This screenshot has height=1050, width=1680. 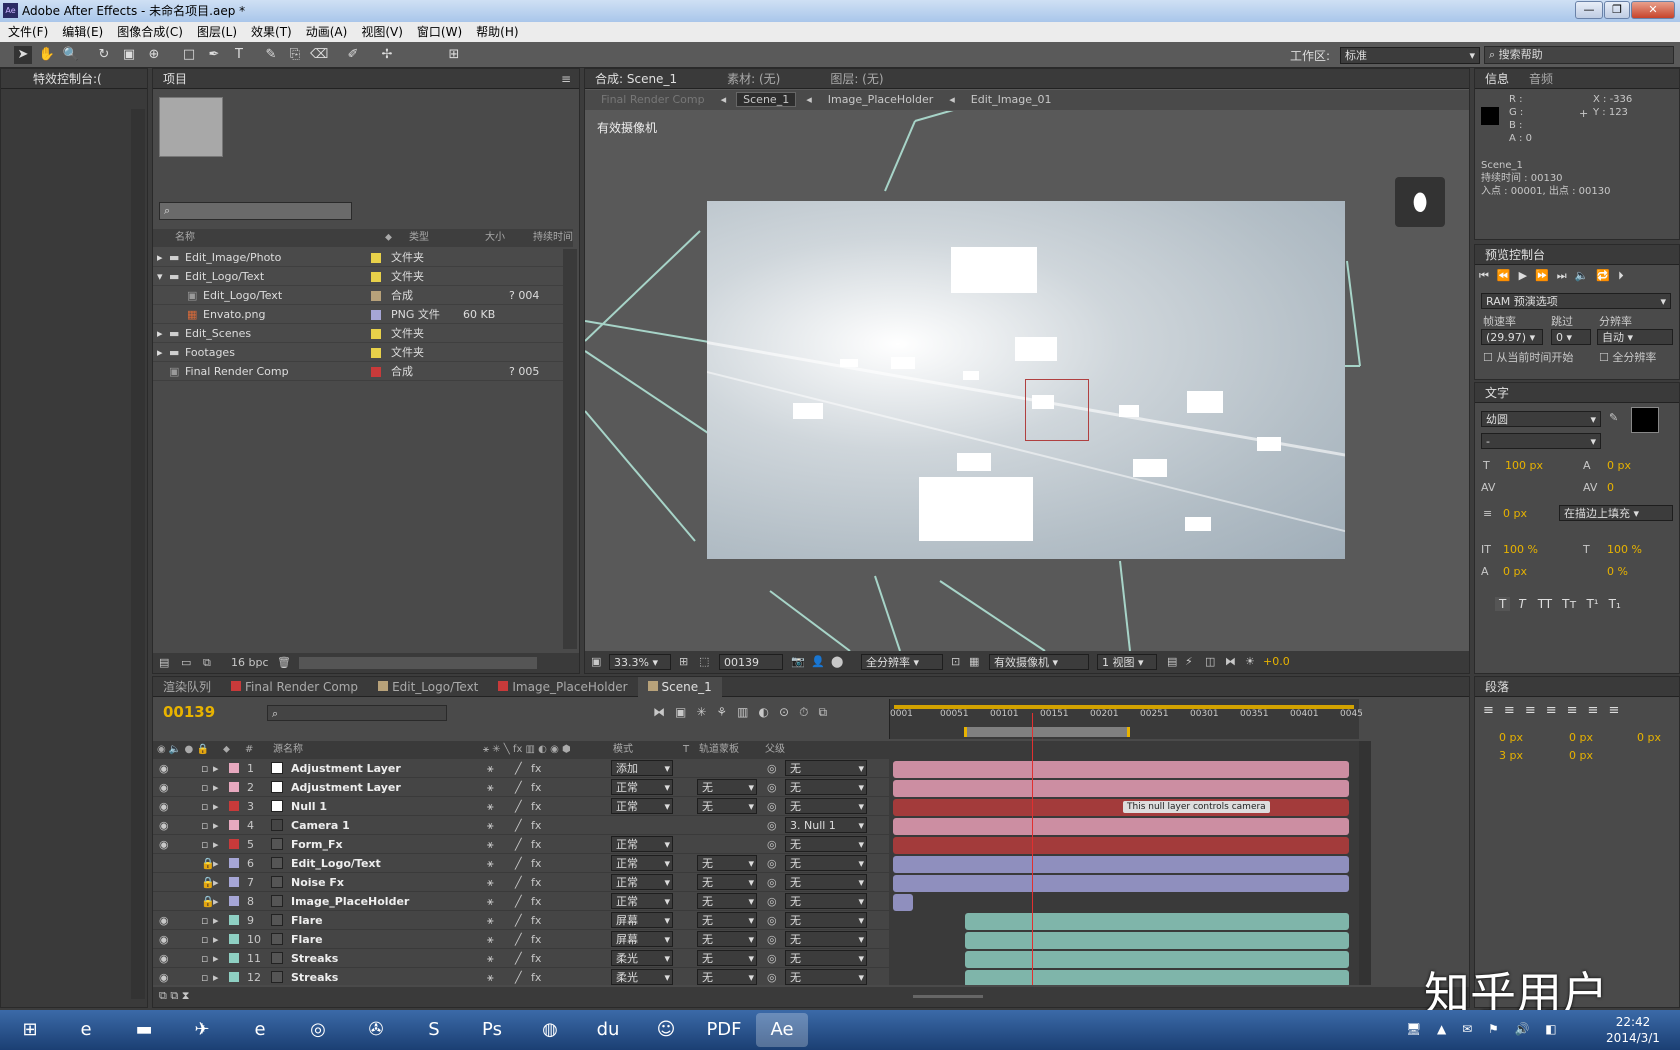 I want to click on menu-item: 图像合成(C), so click(x=150, y=32).